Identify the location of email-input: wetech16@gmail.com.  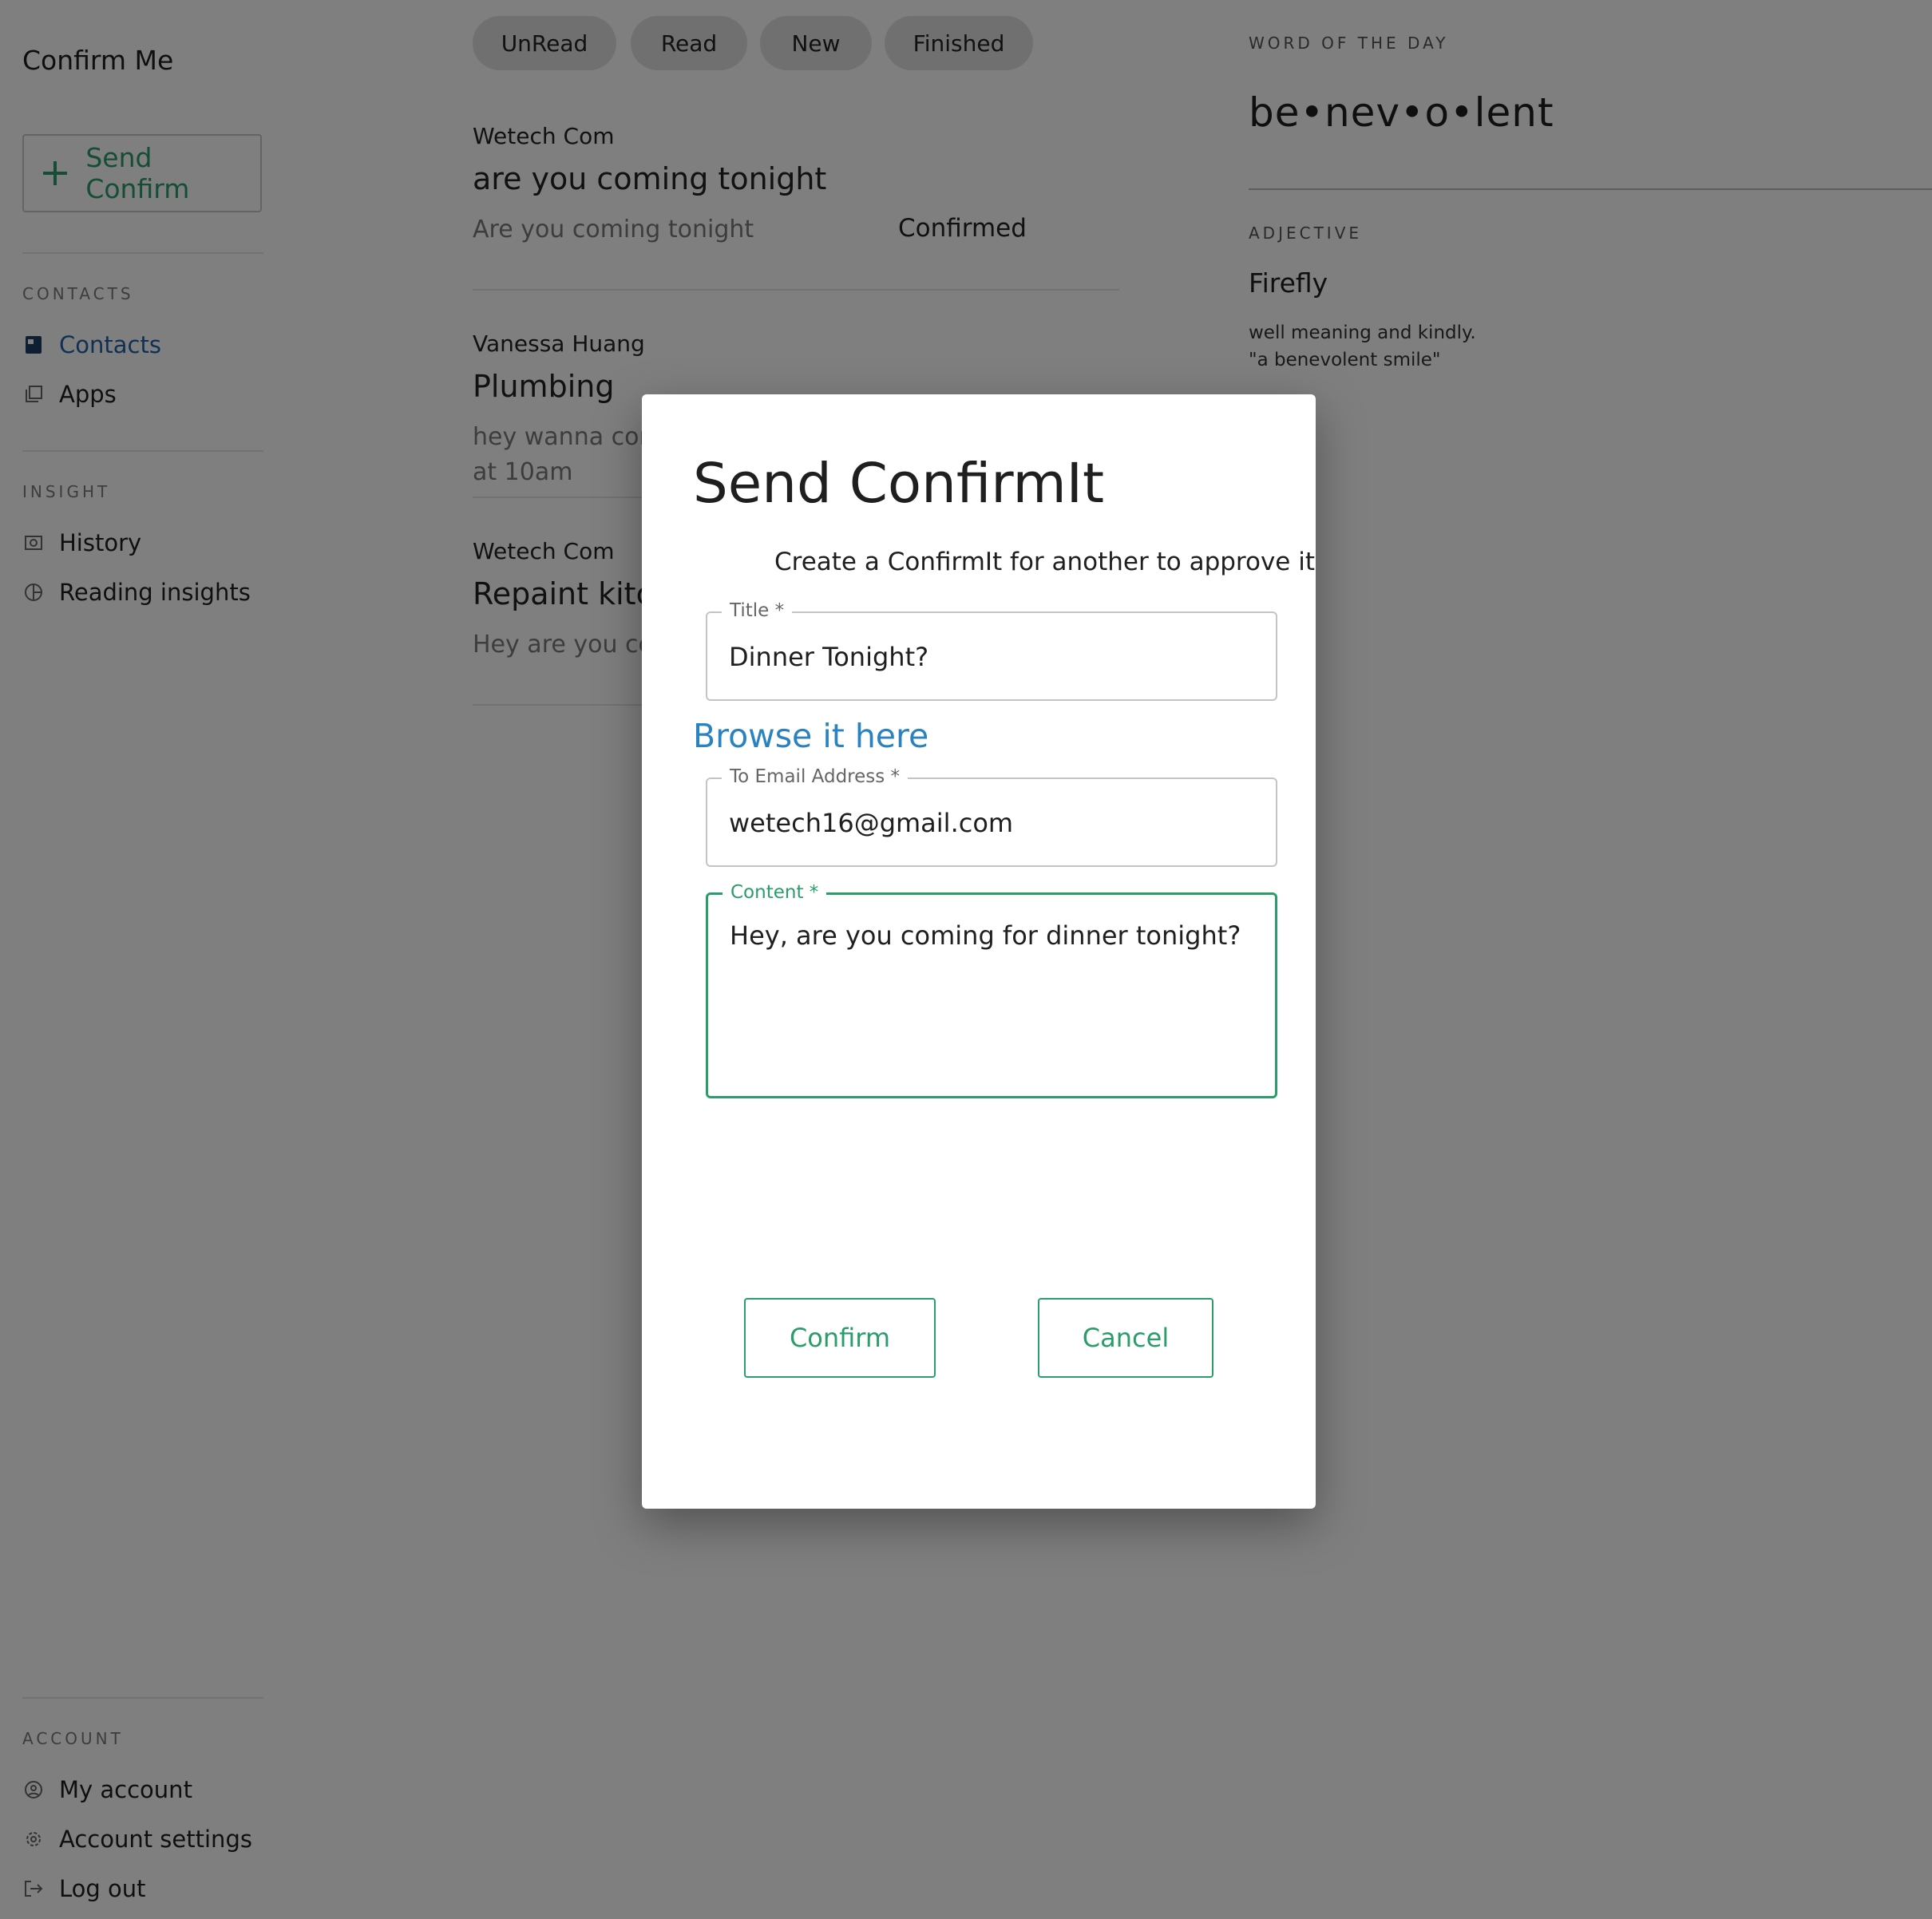
(871, 823).